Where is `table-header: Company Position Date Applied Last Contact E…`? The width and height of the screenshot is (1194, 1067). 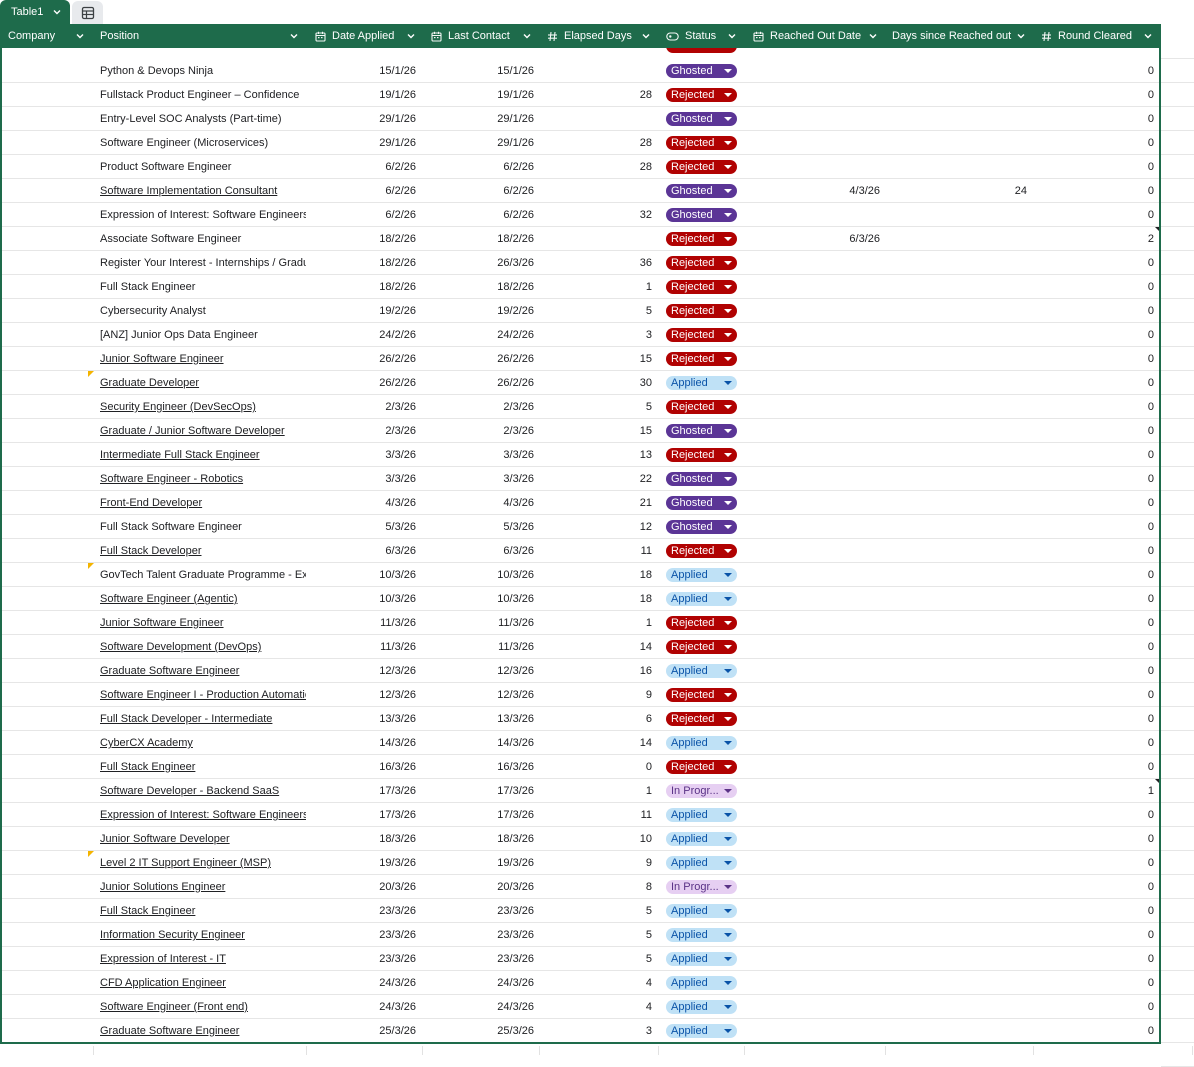
table-header: Company Position Date Applied Last Contact E… is located at coordinates (580, 36).